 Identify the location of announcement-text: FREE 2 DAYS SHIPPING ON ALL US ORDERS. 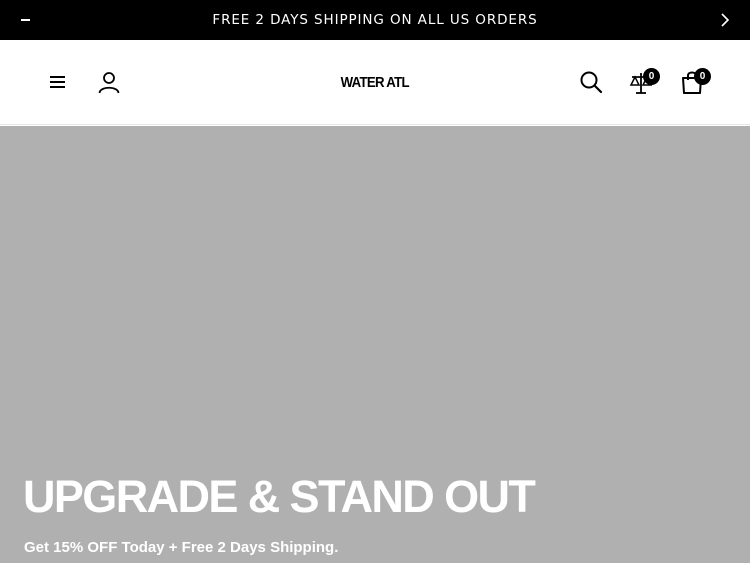
(375, 20).